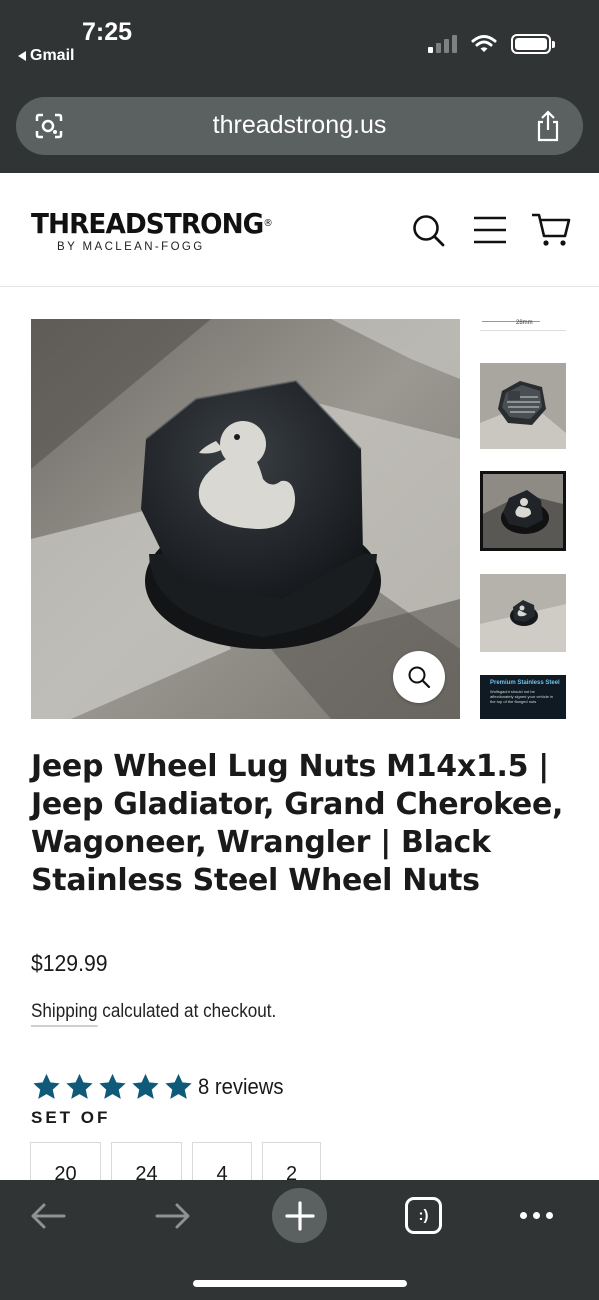  I want to click on shipping-link: Shipping, so click(64, 1014).